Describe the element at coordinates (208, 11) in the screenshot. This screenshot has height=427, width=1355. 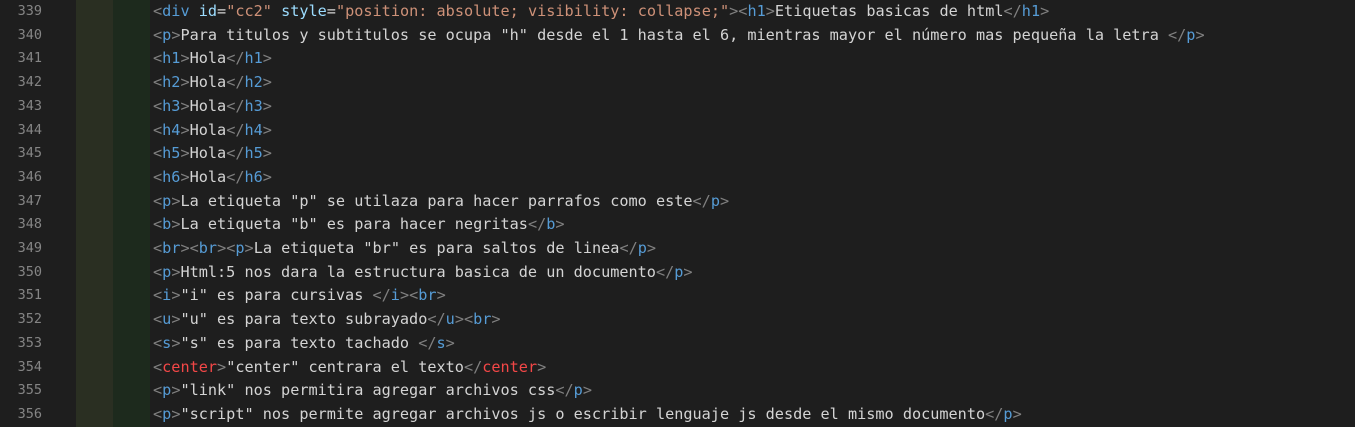
I see `code-token: id` at that location.